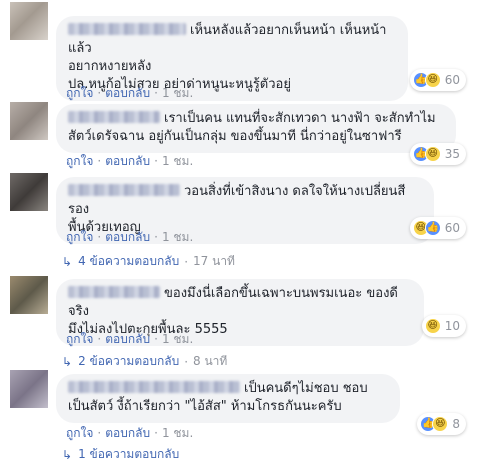  Describe the element at coordinates (128, 452) in the screenshot. I see `replies-count-link: 1 ข้อความตอบกลับ` at that location.